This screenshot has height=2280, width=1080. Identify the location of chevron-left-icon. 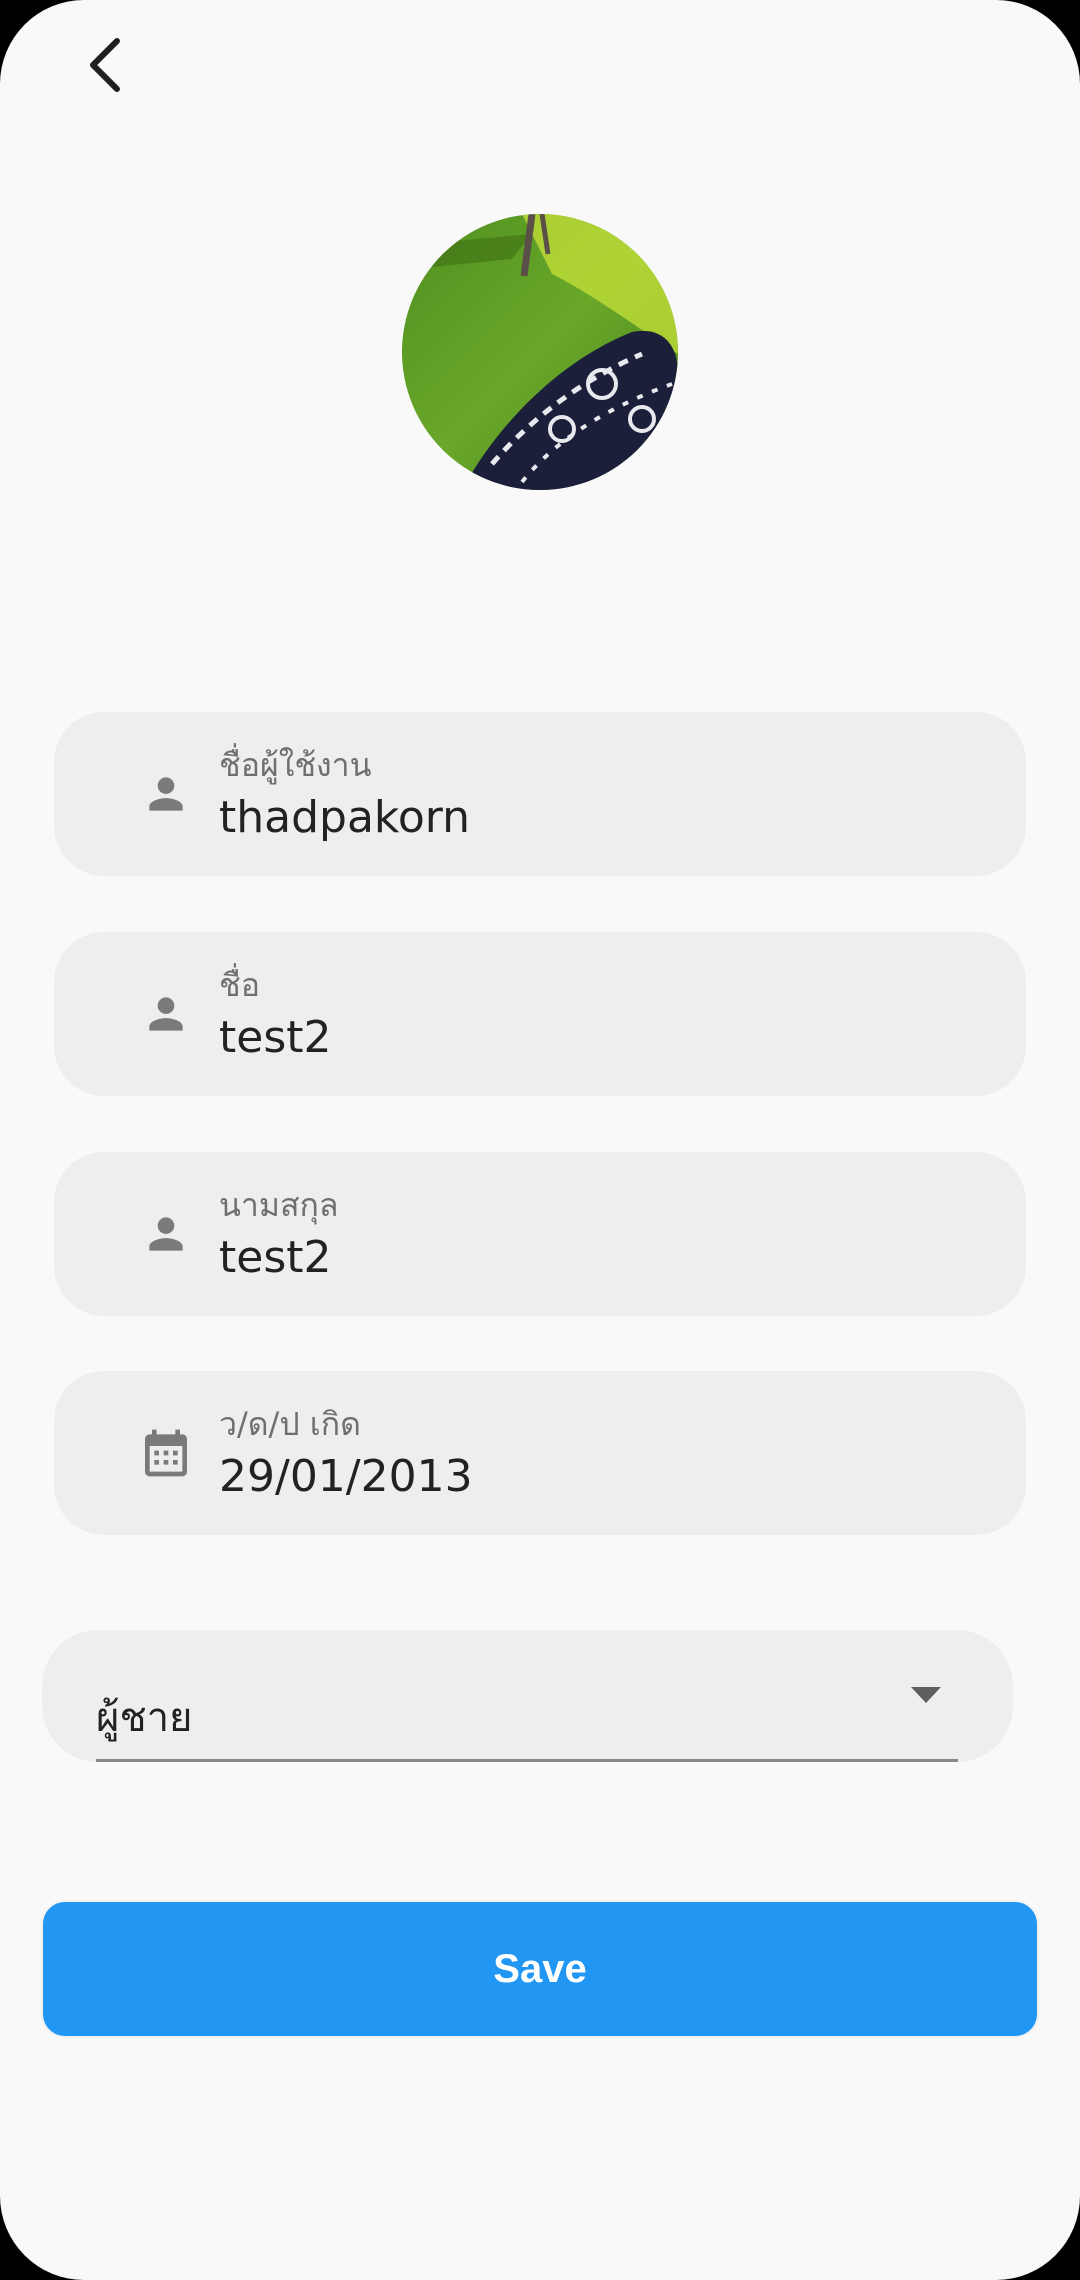
(105, 65).